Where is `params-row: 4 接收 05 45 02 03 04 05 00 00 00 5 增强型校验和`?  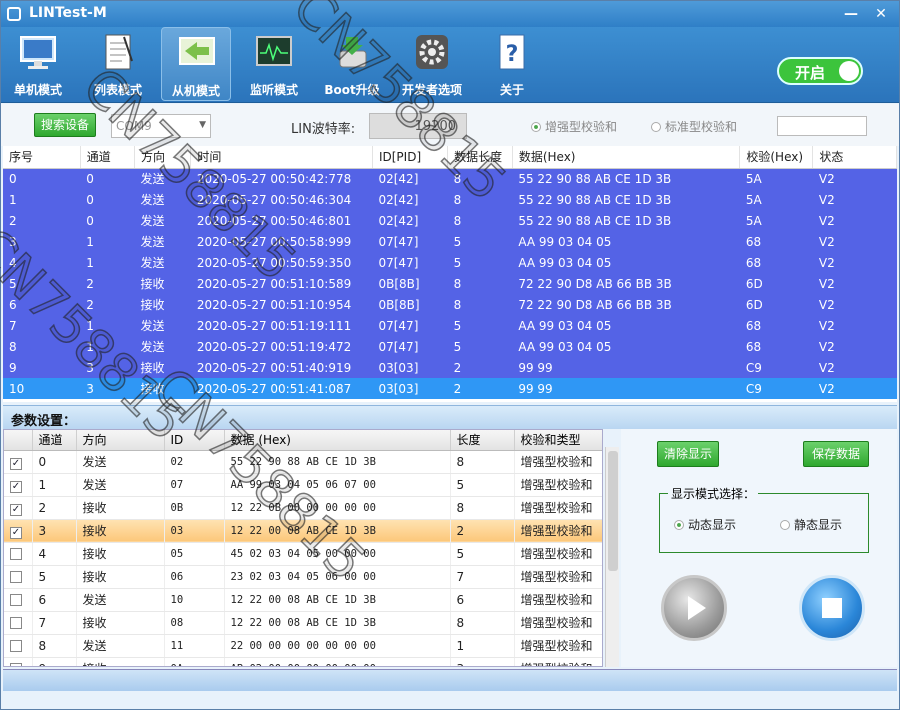
params-row: 4 接收 05 45 02 03 04 05 00 00 00 5 增强型校验和 is located at coordinates (303, 554).